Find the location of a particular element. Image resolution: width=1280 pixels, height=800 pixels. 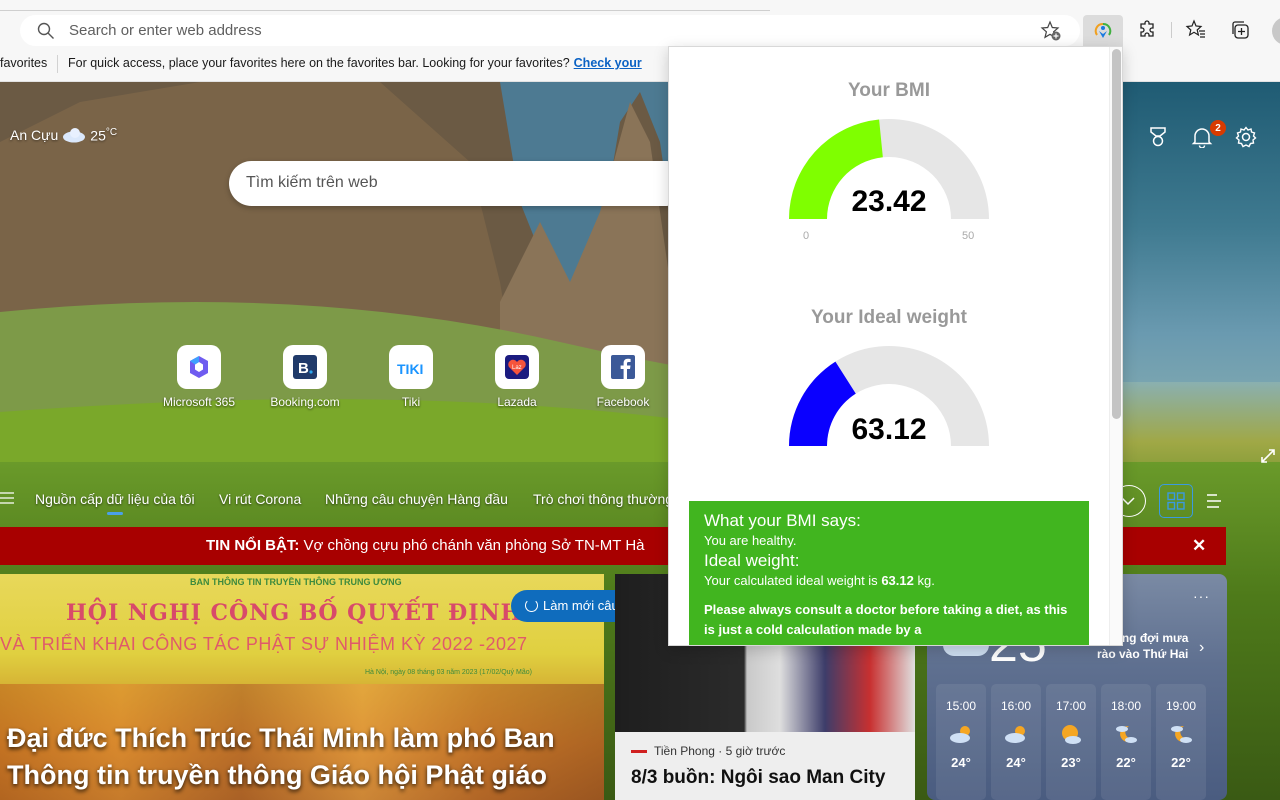

settings-gear-icon is located at coordinates (1246, 137).